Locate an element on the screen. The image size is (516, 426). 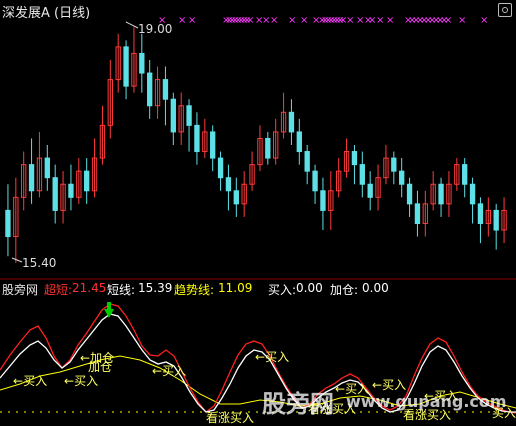
signal-look-buy-1: 看涨买入 is located at coordinates (230, 418).